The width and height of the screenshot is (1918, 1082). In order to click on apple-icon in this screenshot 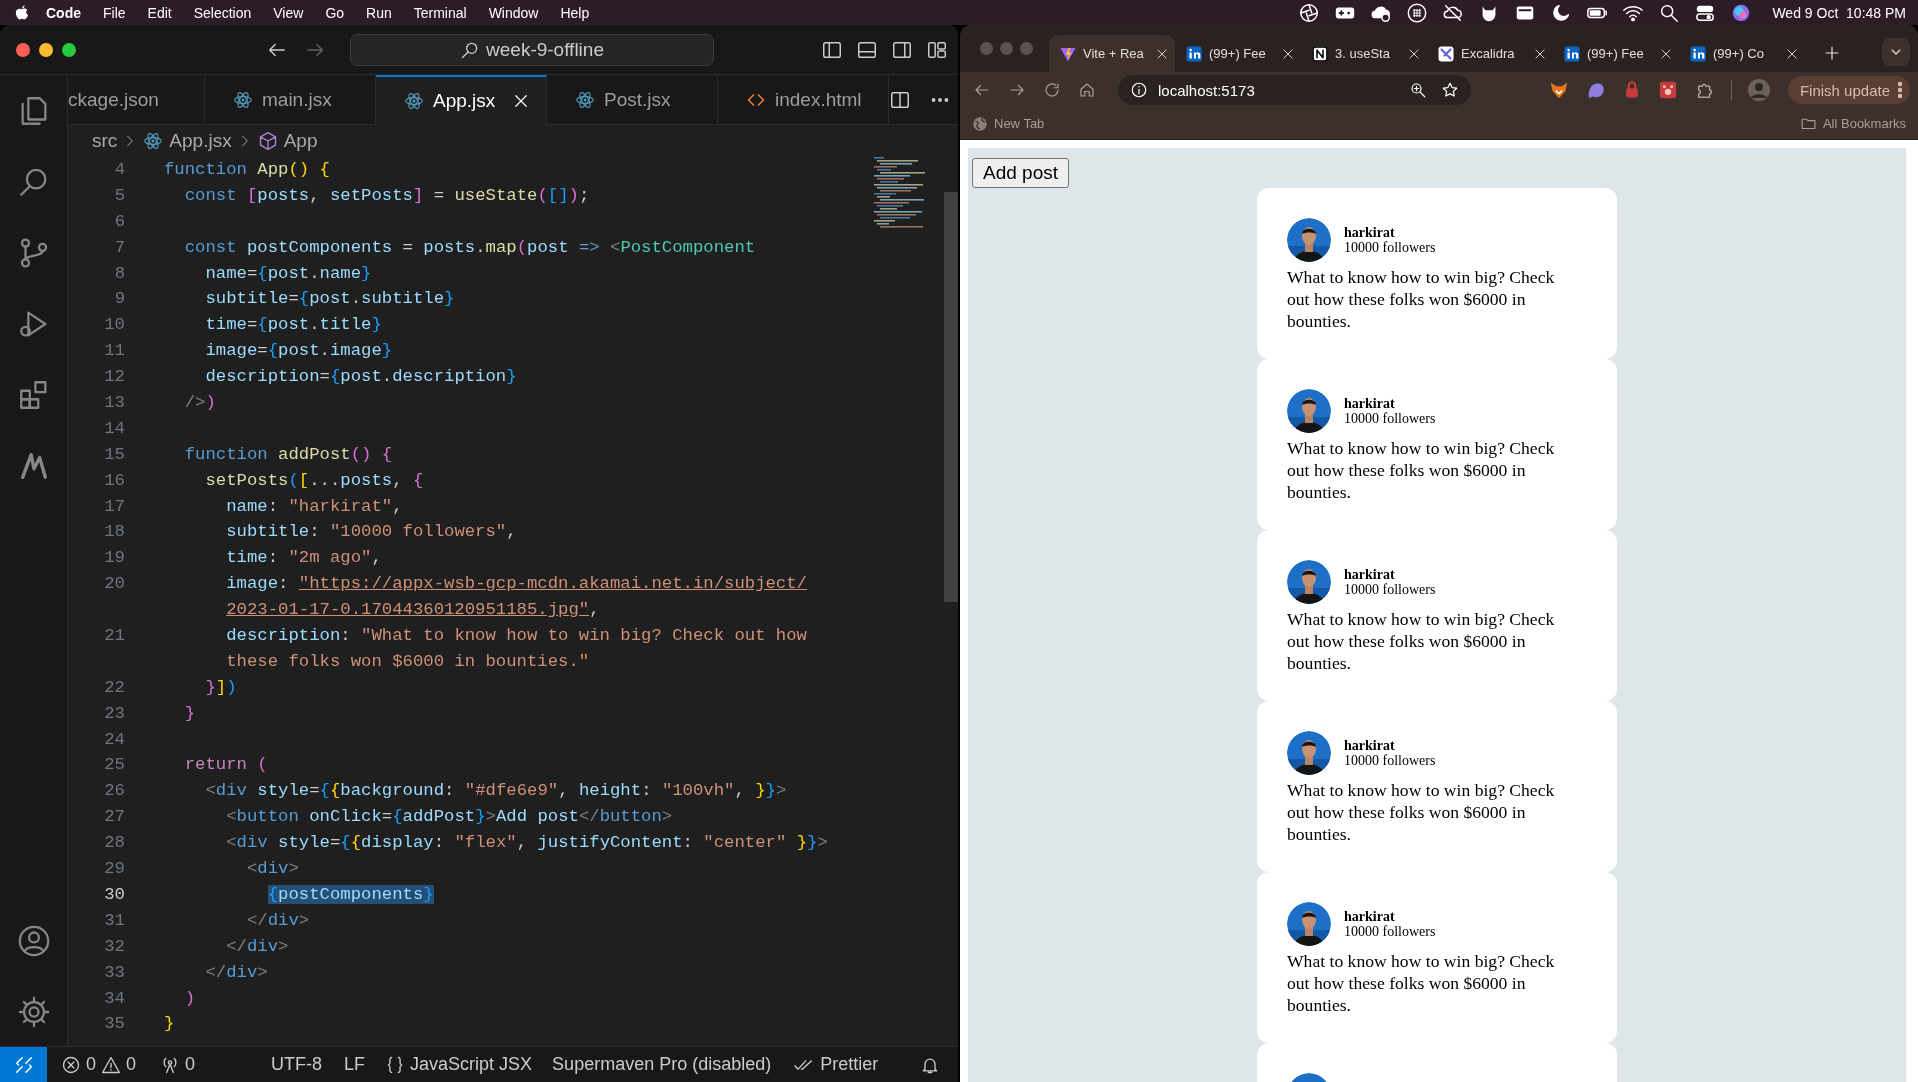, I will do `click(22, 12)`.